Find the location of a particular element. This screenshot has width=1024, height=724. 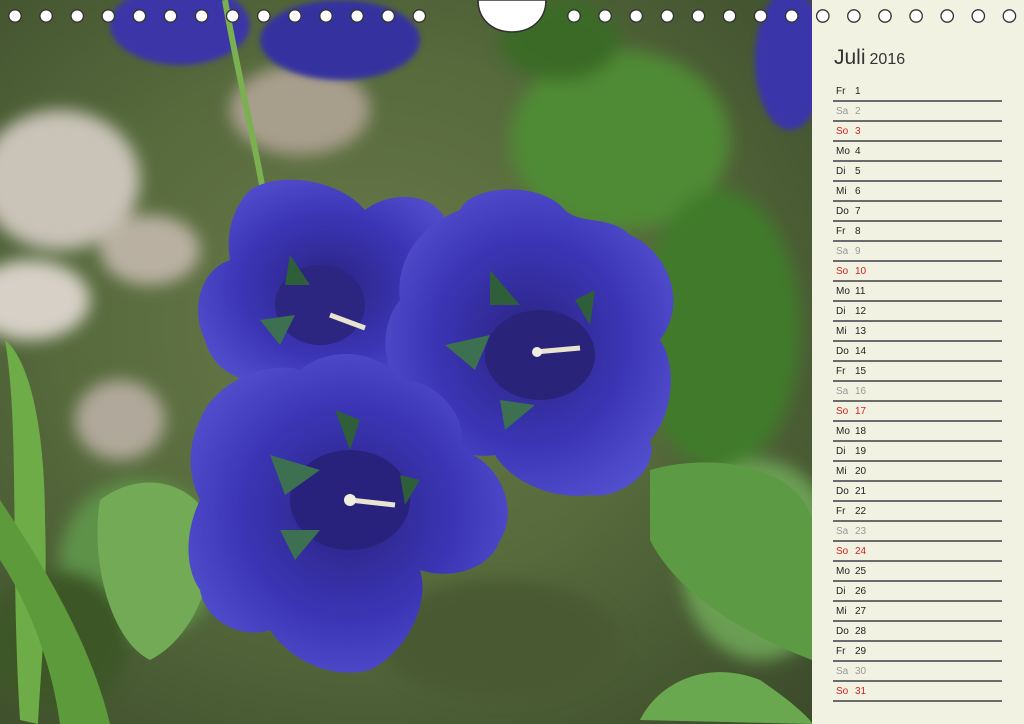

day-number: 30 is located at coordinates (861, 671).